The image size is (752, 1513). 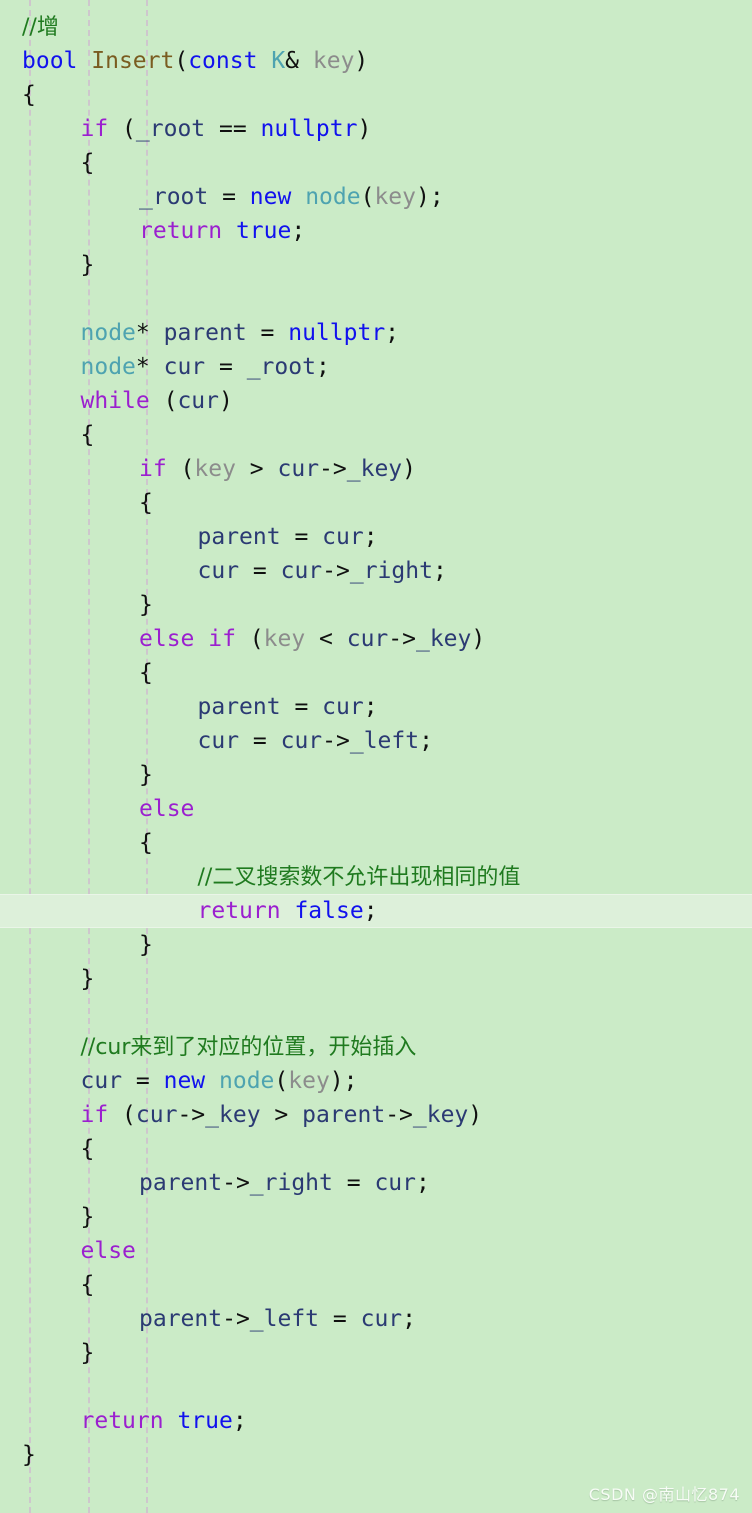 I want to click on code-line: //增, so click(x=376, y=27).